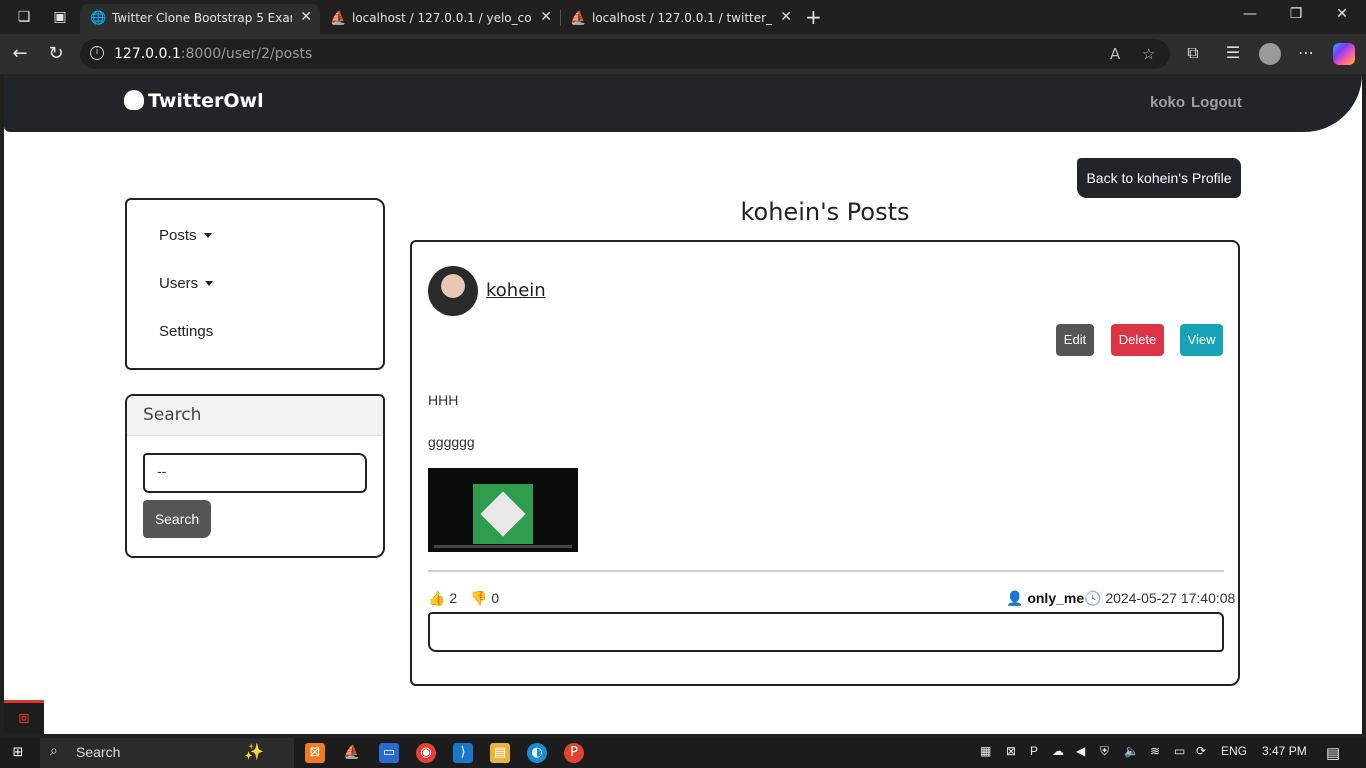  Describe the element at coordinates (24, 717) in the screenshot. I see `laravel-debugbar-icon: ⧈` at that location.